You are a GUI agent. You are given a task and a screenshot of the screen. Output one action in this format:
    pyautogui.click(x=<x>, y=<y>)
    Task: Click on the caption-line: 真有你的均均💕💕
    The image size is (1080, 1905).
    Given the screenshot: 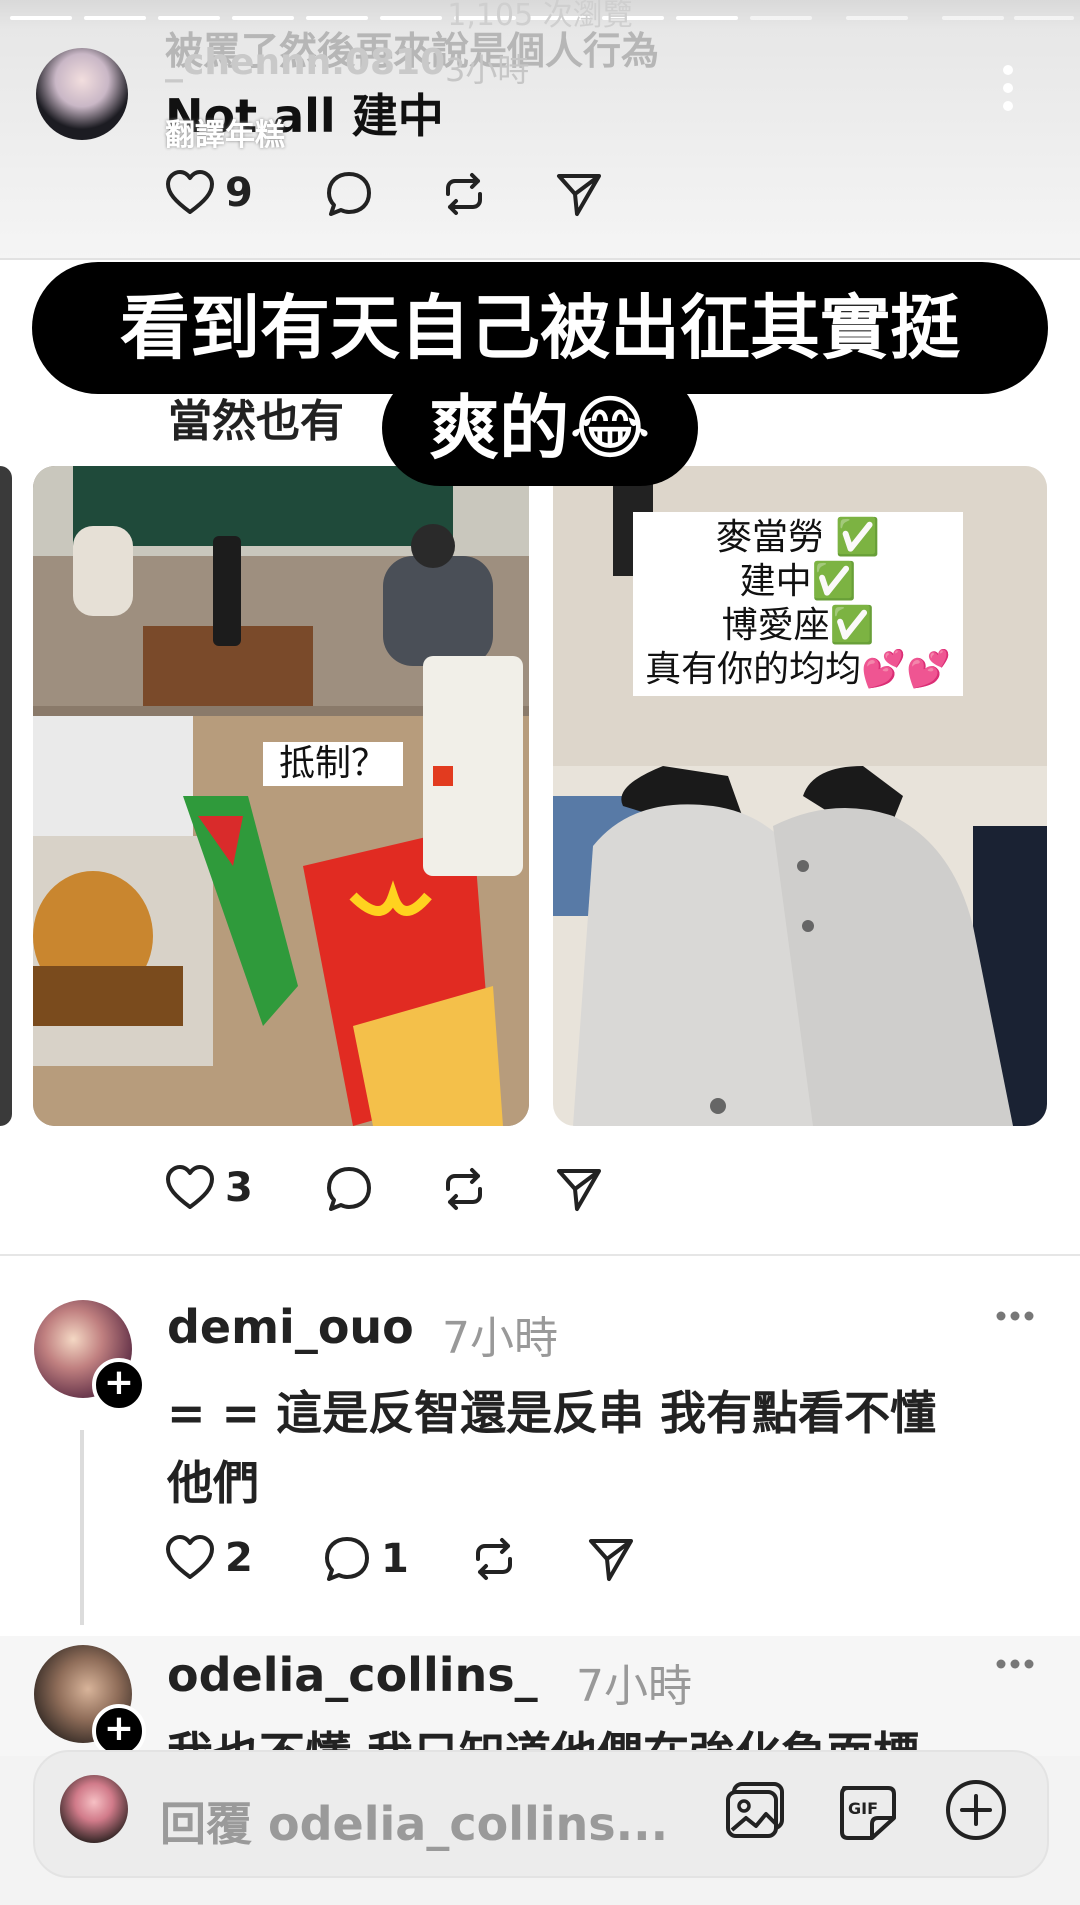 What is the action you would take?
    pyautogui.click(x=798, y=669)
    